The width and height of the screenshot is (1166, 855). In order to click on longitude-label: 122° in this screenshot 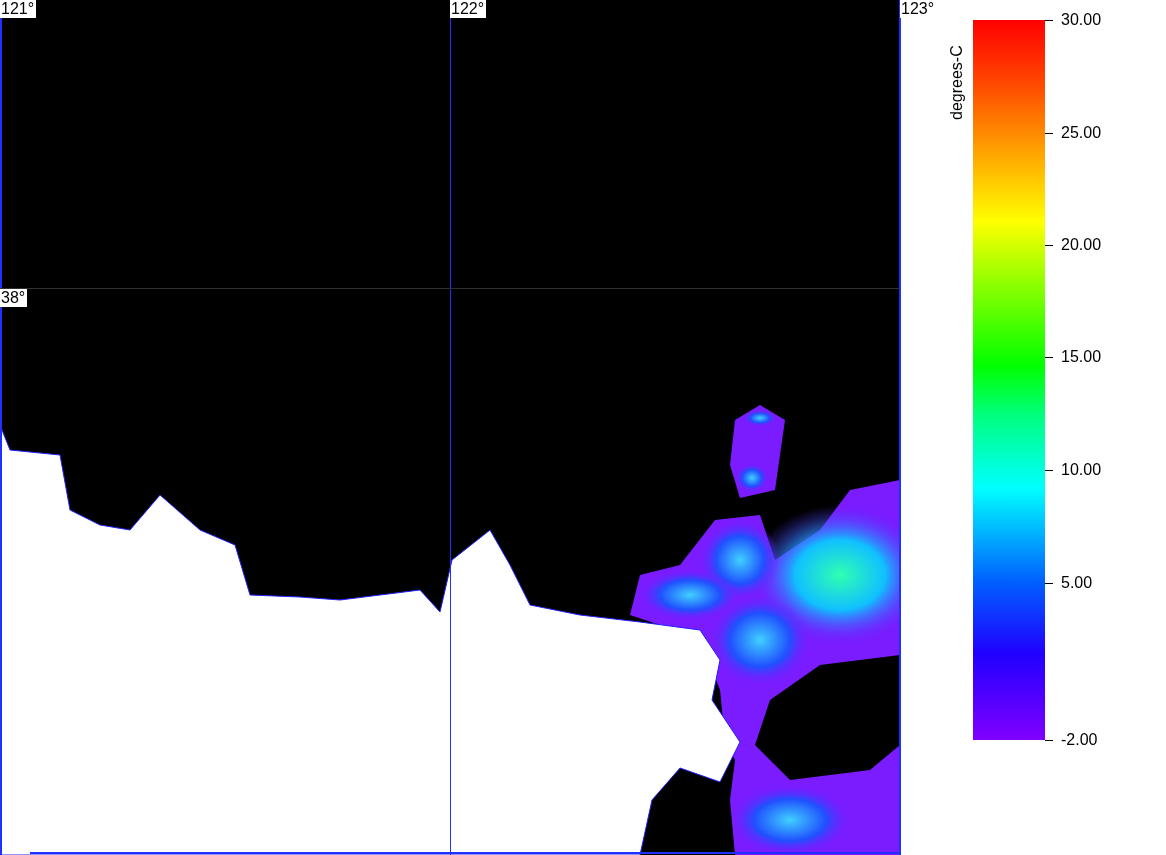, I will do `click(468, 9)`.